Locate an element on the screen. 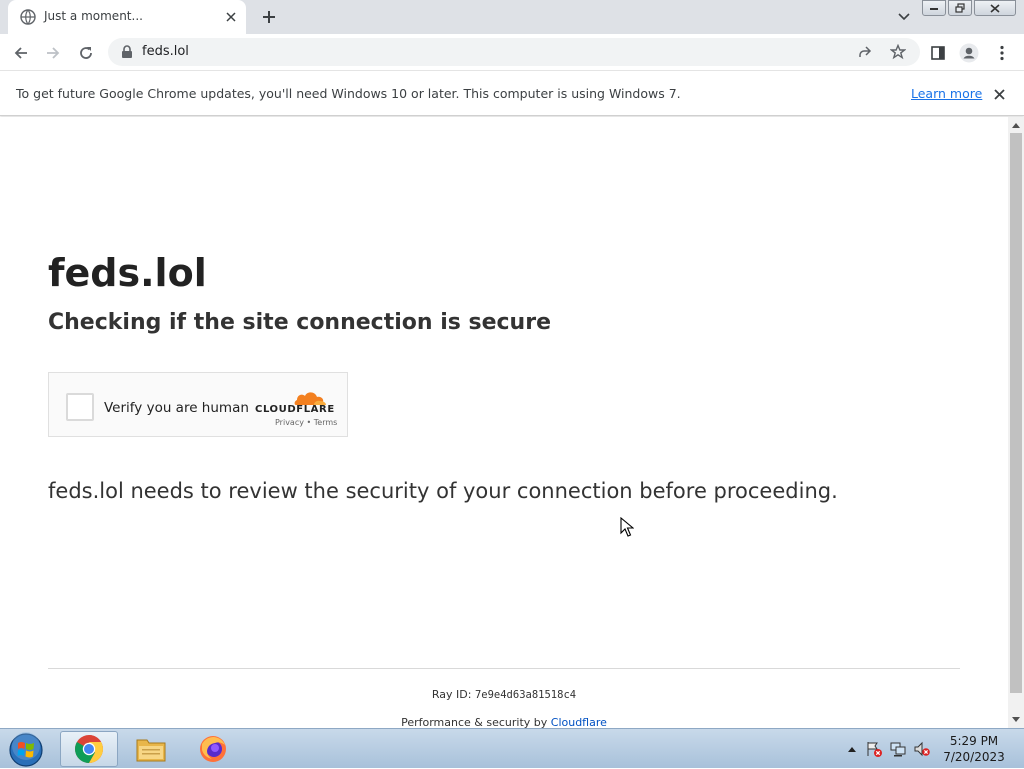 The width and height of the screenshot is (1024, 769). mouse-cursor-icon is located at coordinates (627, 527).